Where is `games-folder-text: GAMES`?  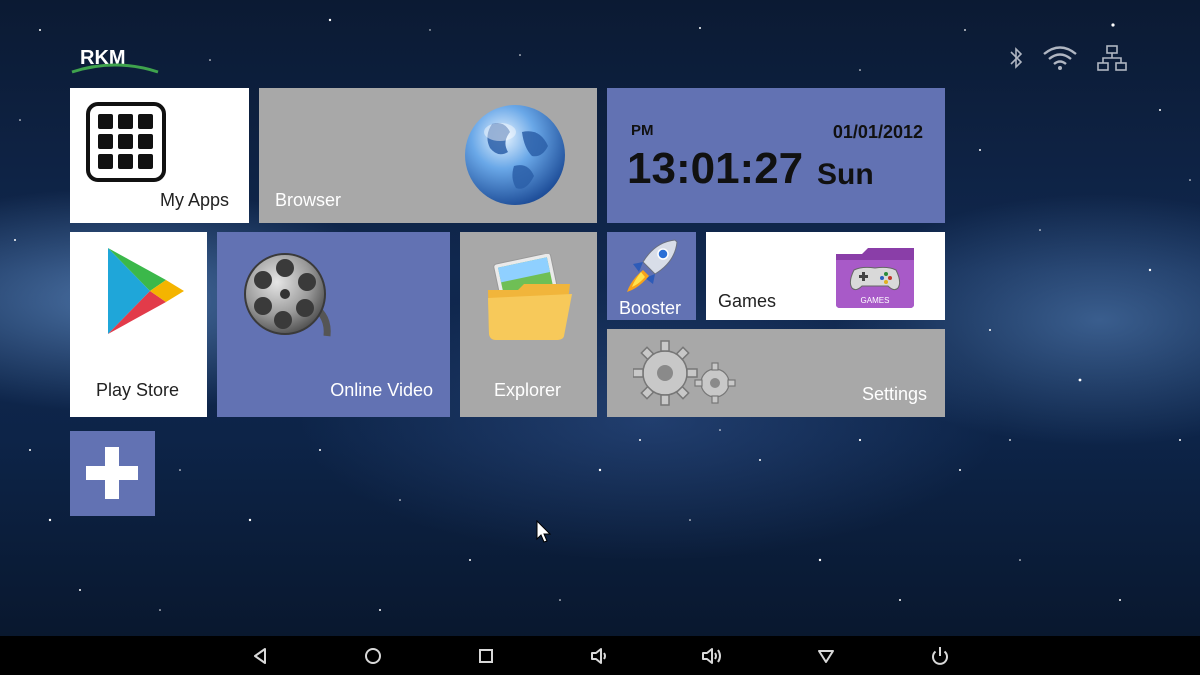 games-folder-text: GAMES is located at coordinates (875, 300).